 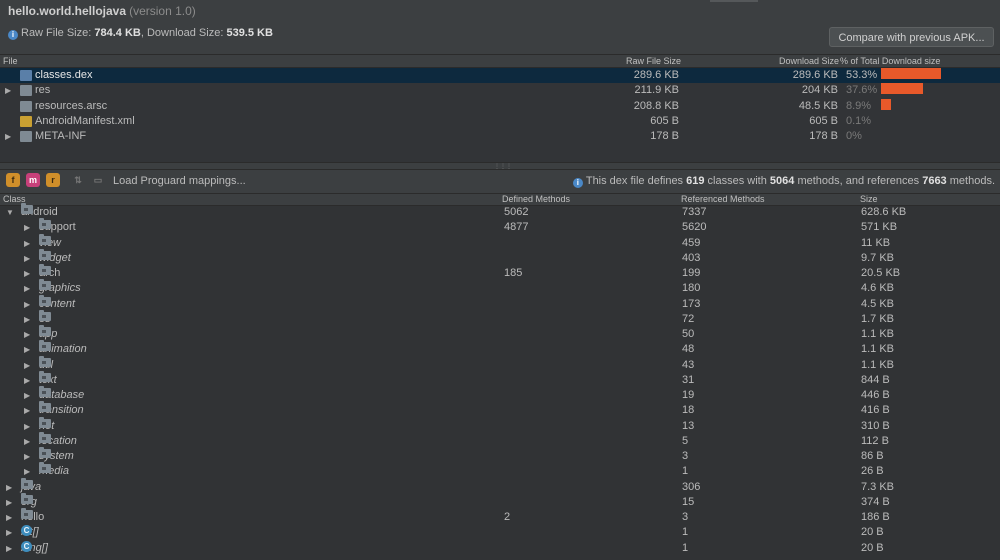 I want to click on tree-row: ▶ transition 18 416 B, so click(x=500, y=409).